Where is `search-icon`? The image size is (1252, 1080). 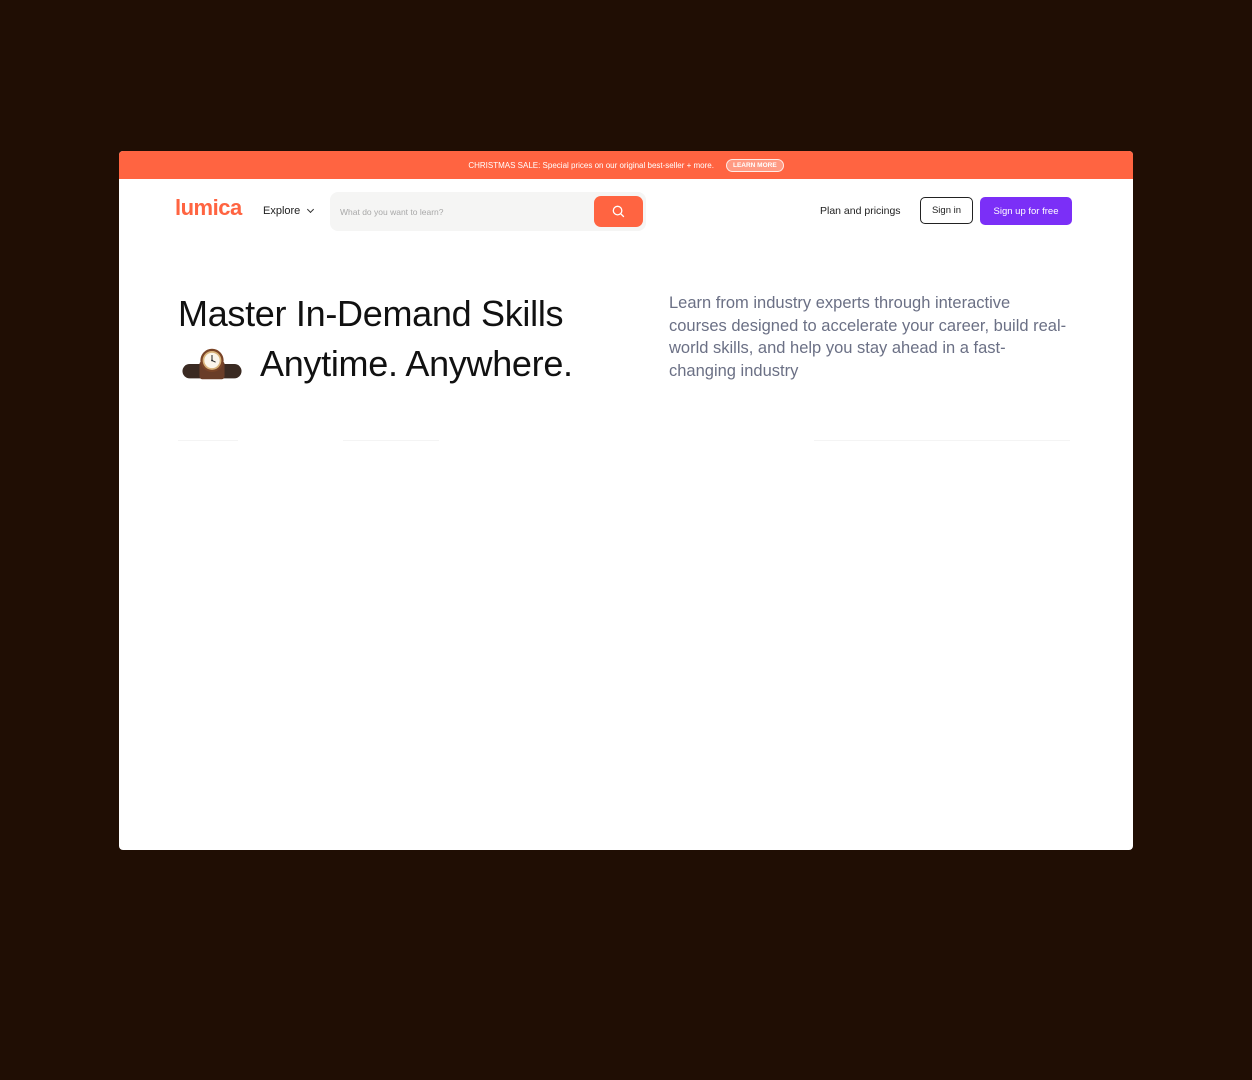 search-icon is located at coordinates (618, 211).